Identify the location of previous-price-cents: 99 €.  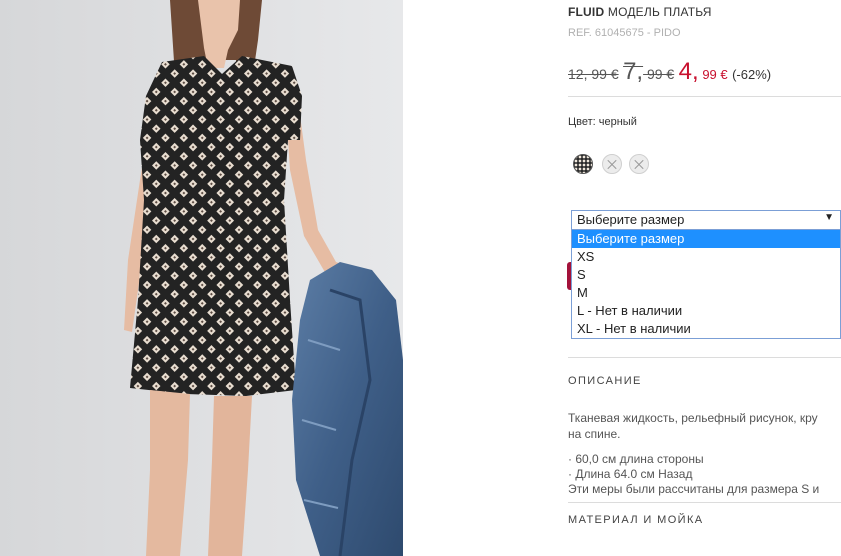
(660, 74).